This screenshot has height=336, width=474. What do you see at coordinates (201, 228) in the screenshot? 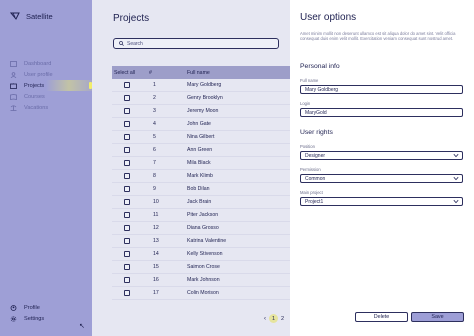
I see `table-row: 12 Diana Grosso` at bounding box center [201, 228].